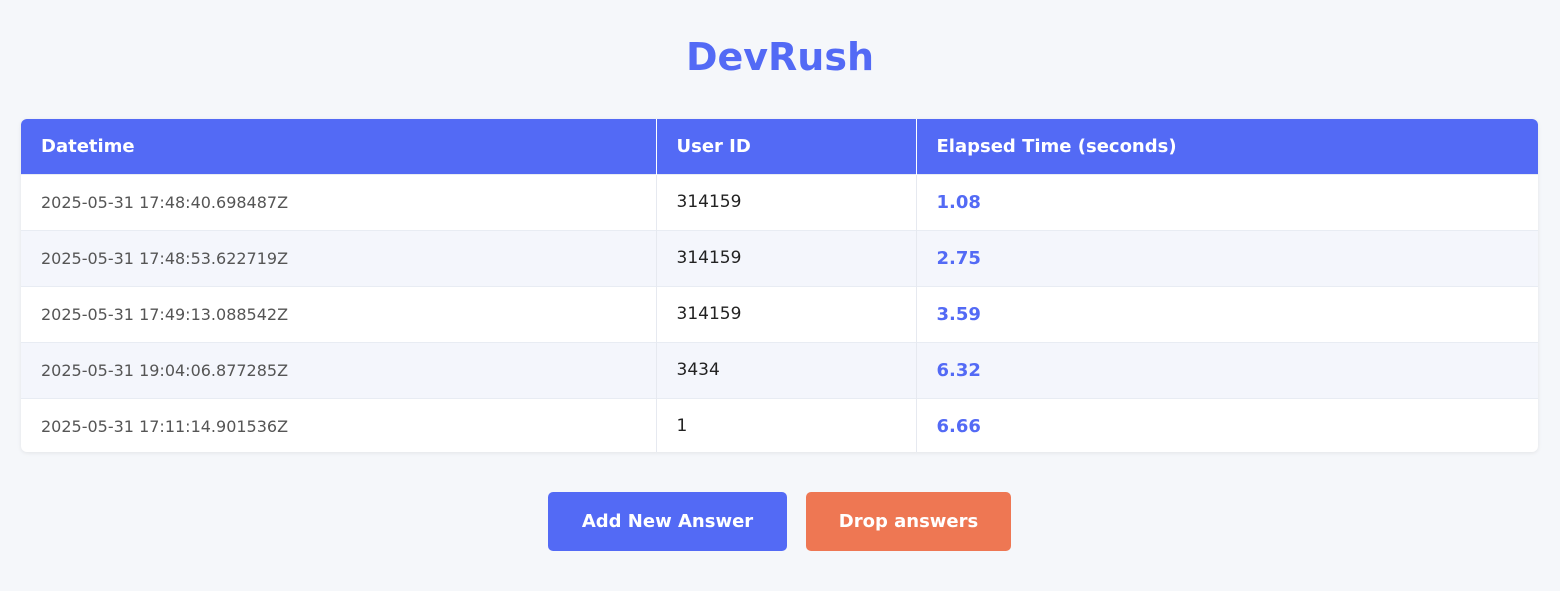  What do you see at coordinates (339, 314) in the screenshot?
I see `cell-datetime: 2025-05-31 17:49:13.088542Z` at bounding box center [339, 314].